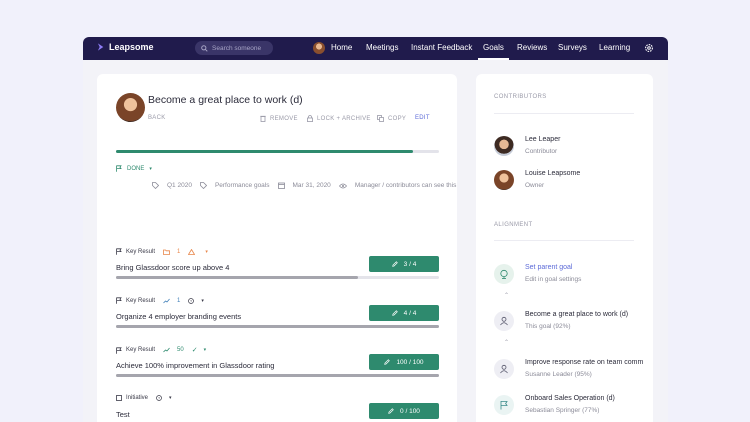 The height and width of the screenshot is (422, 750). What do you see at coordinates (570, 398) in the screenshot?
I see `alignment-title: Onboard Sales Operation (d)` at bounding box center [570, 398].